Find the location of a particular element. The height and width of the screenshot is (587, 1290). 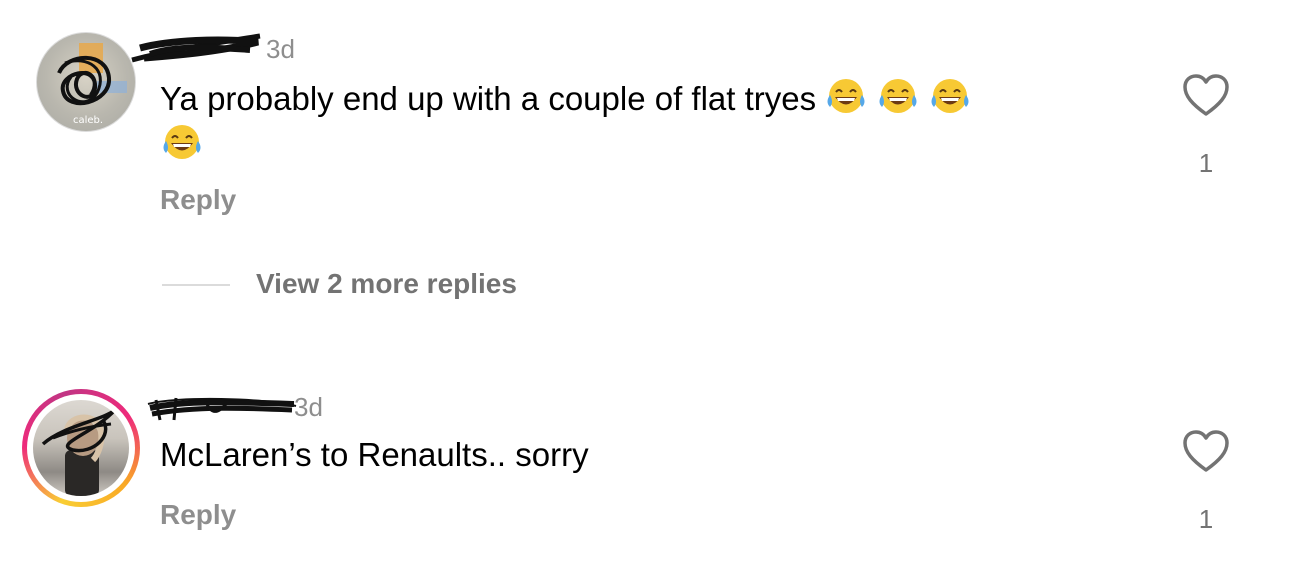

avatar: caleb. is located at coordinates (86, 82).